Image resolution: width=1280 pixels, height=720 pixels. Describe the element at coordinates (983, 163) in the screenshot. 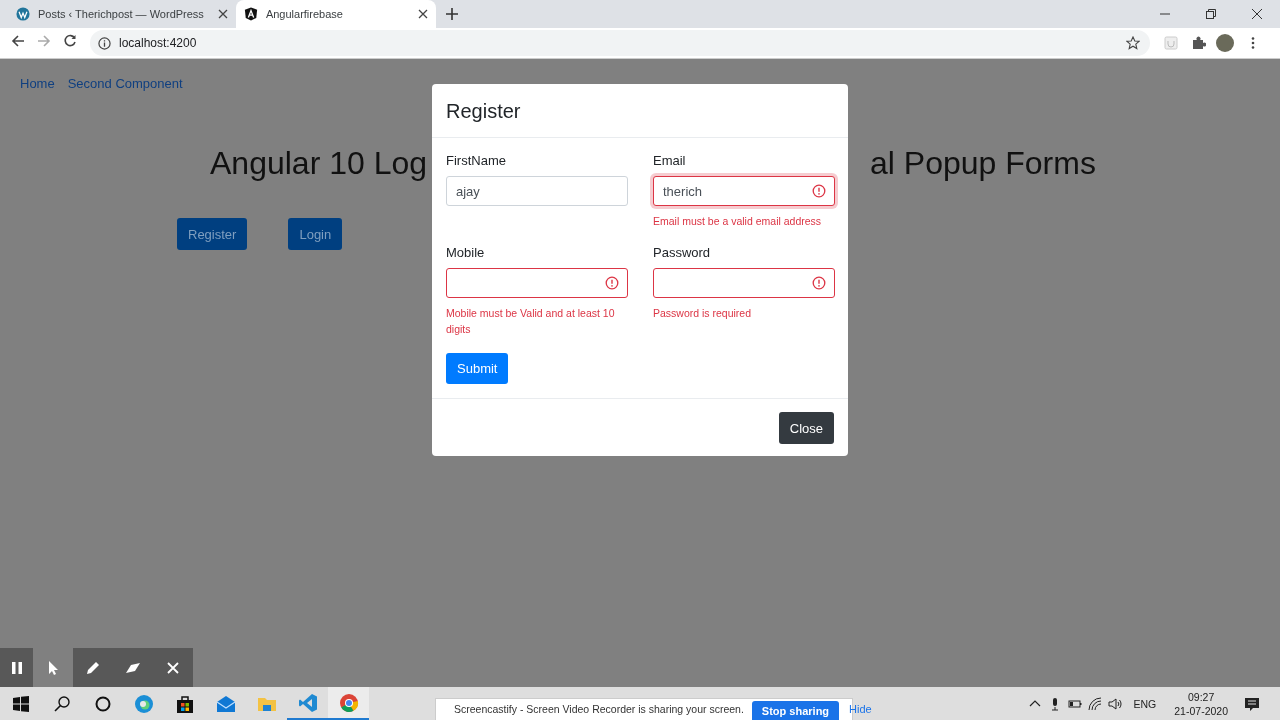

I see `page-heading: al Popup Forms` at that location.